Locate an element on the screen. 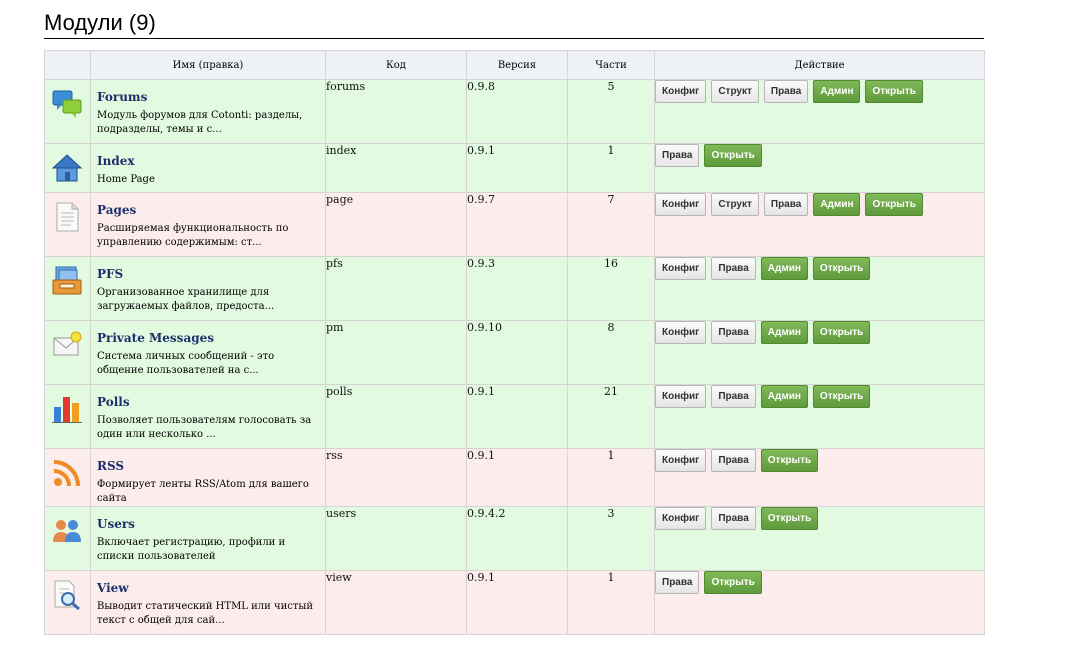  module-name-link: View is located at coordinates (208, 583).